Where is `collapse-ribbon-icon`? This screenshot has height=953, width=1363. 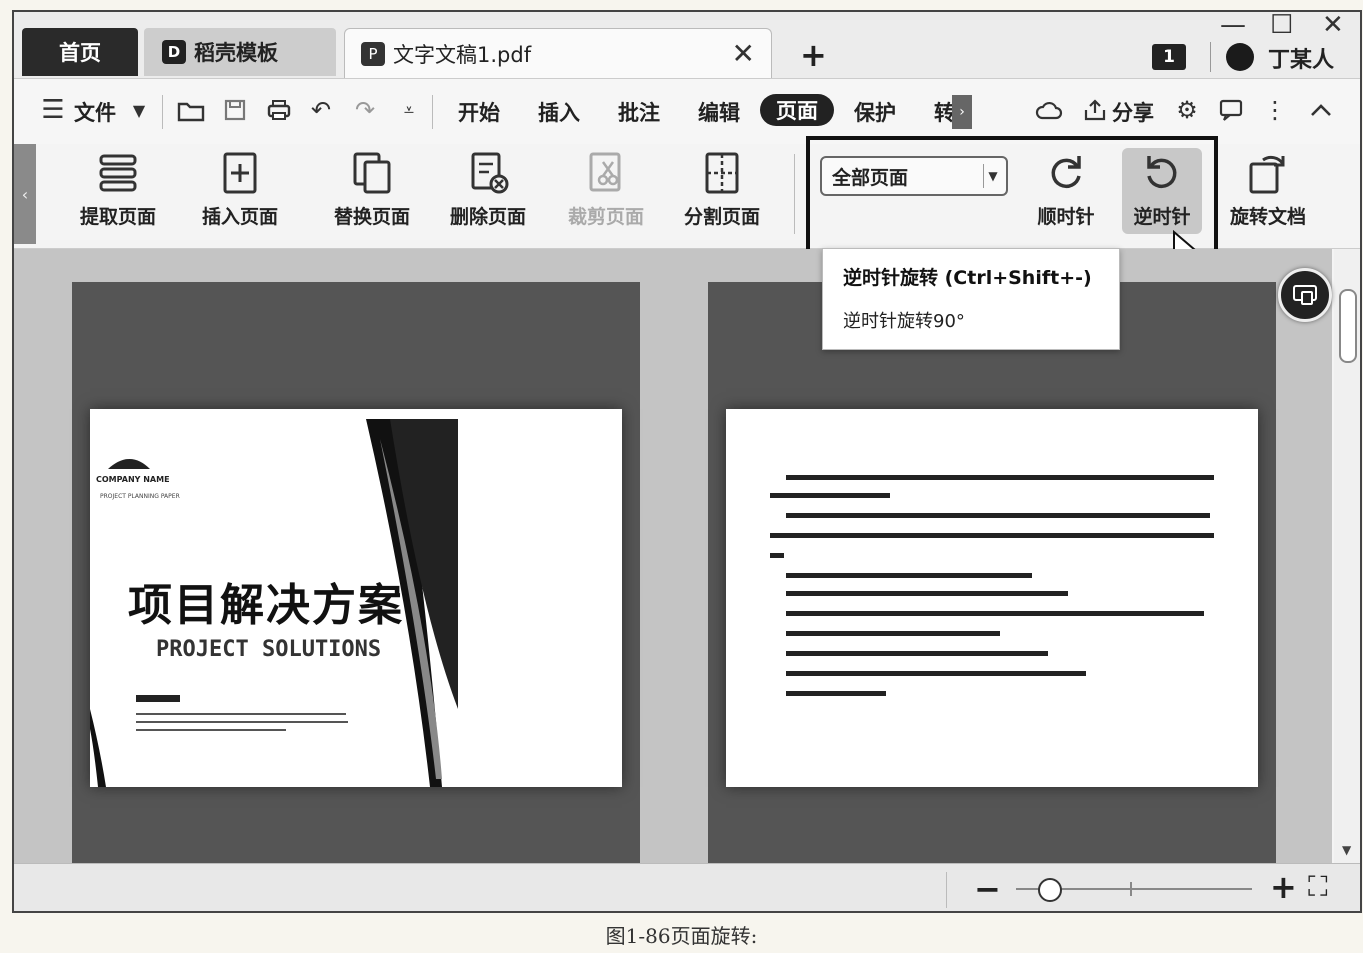
collapse-ribbon-icon is located at coordinates (1321, 110).